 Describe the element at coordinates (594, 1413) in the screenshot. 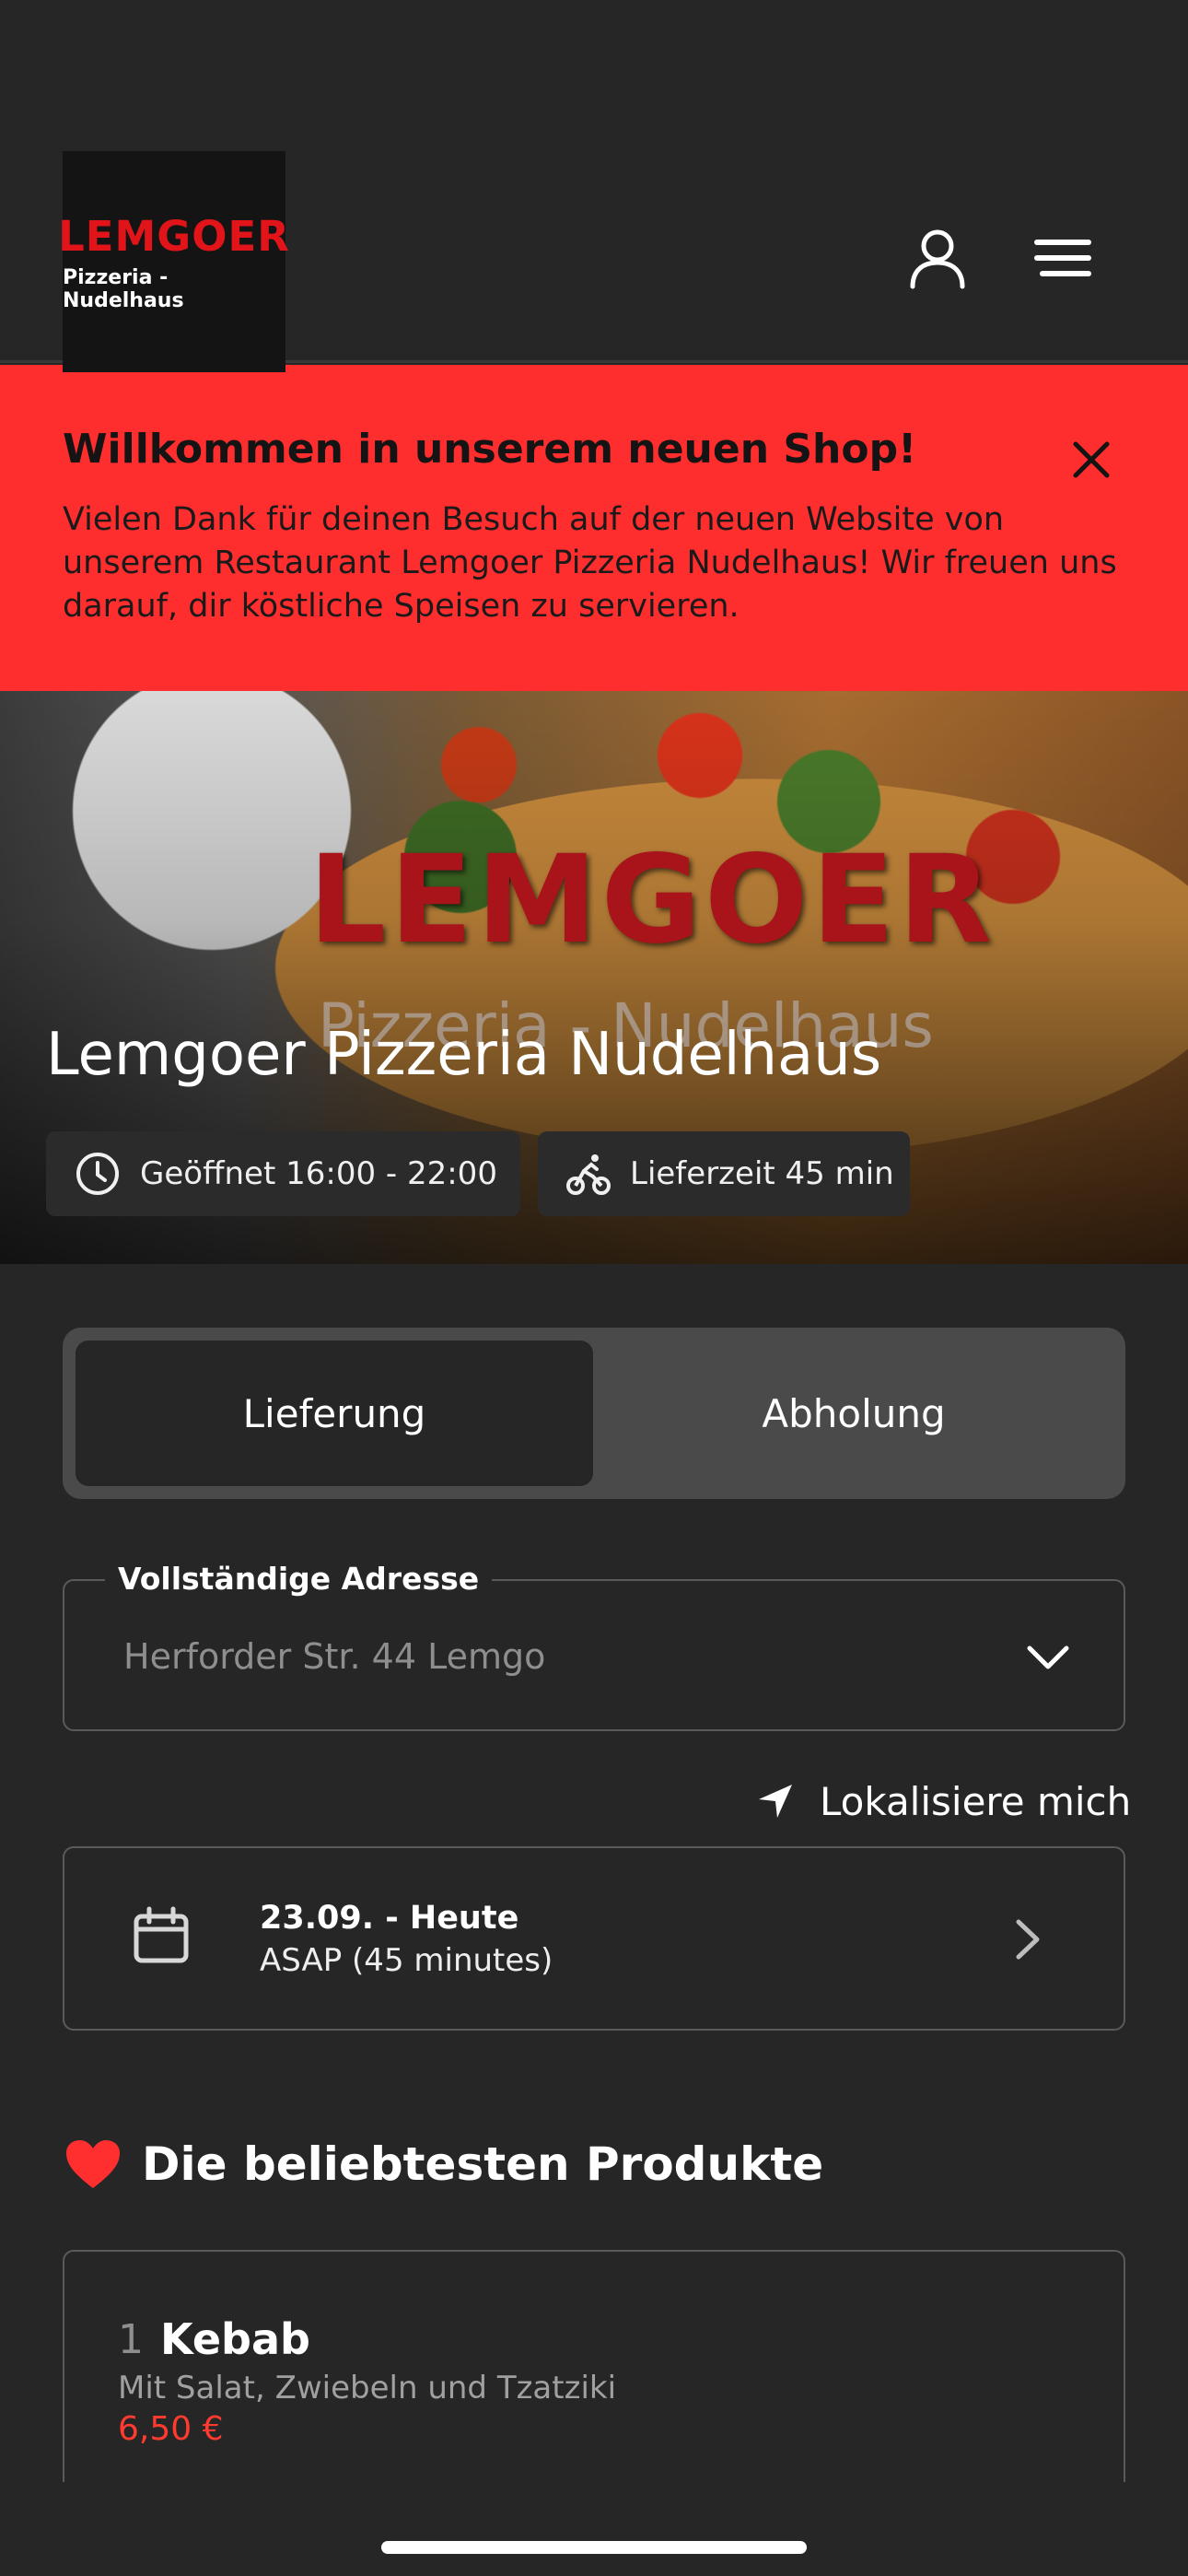

I see `order-mode-toggle: Lieferung Abholung` at that location.